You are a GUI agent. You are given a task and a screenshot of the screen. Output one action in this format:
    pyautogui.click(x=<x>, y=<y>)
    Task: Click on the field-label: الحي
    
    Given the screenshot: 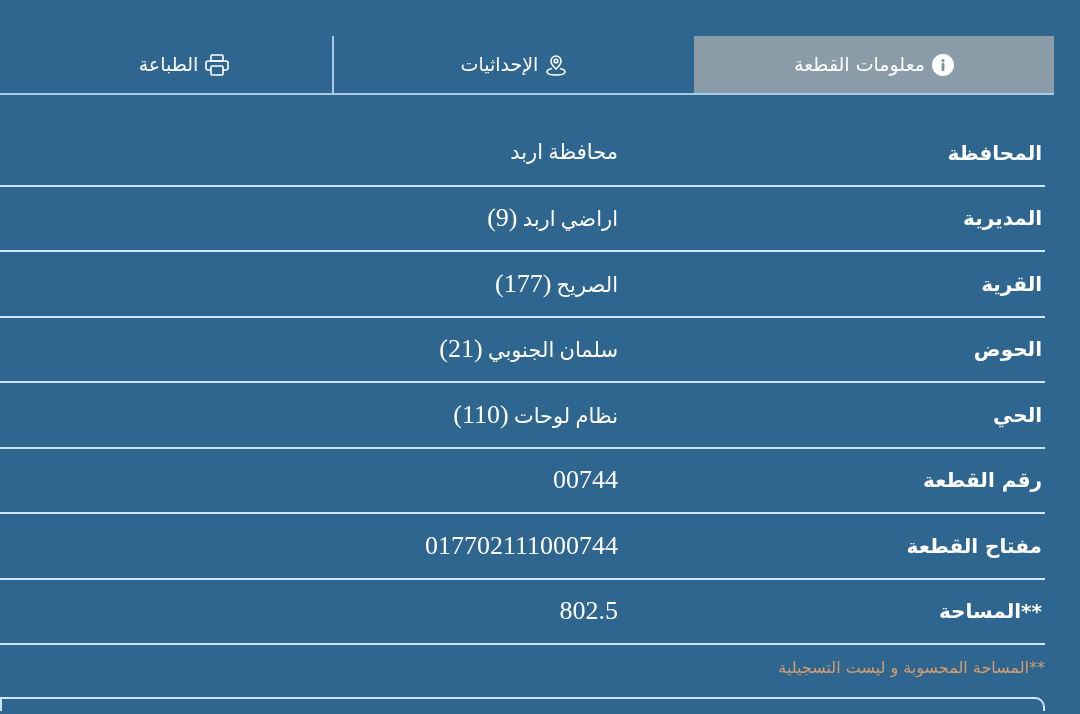 What is the action you would take?
    pyautogui.click(x=1017, y=415)
    